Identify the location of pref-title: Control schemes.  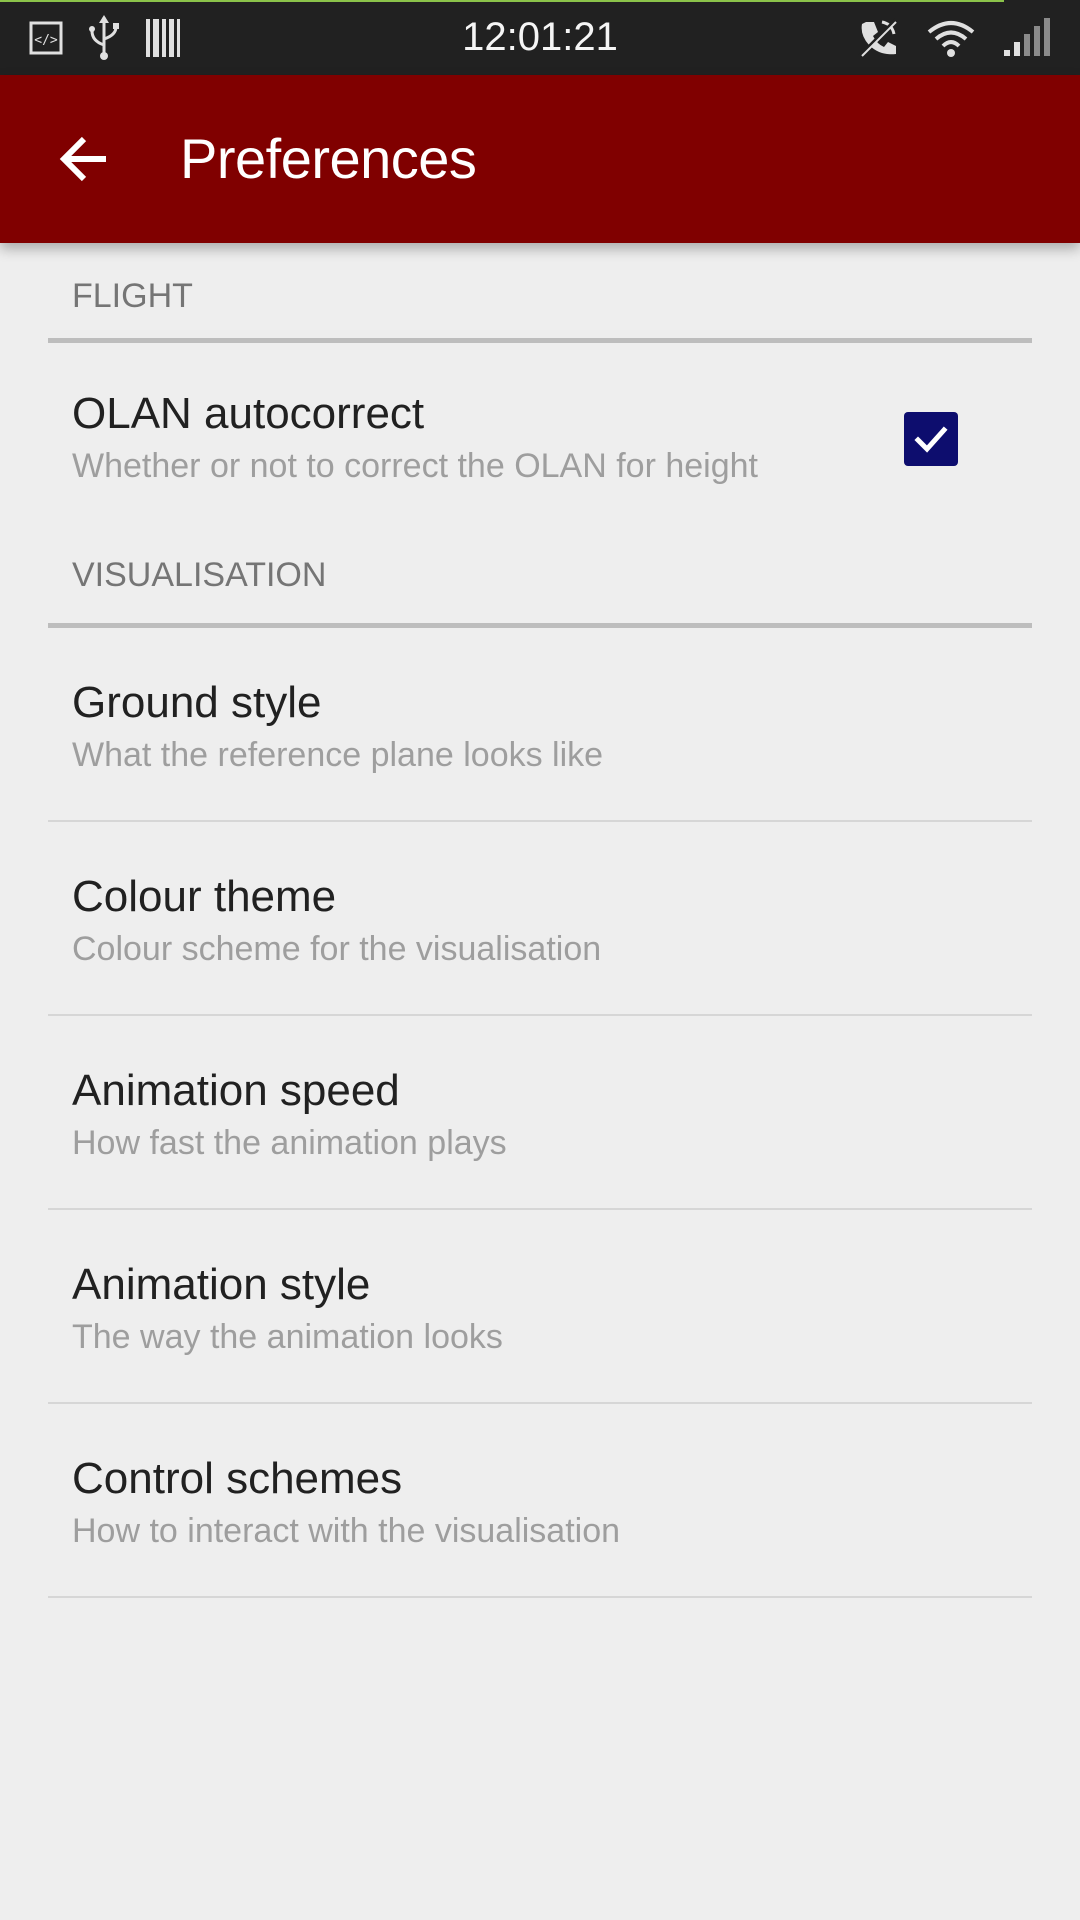
(237, 1478).